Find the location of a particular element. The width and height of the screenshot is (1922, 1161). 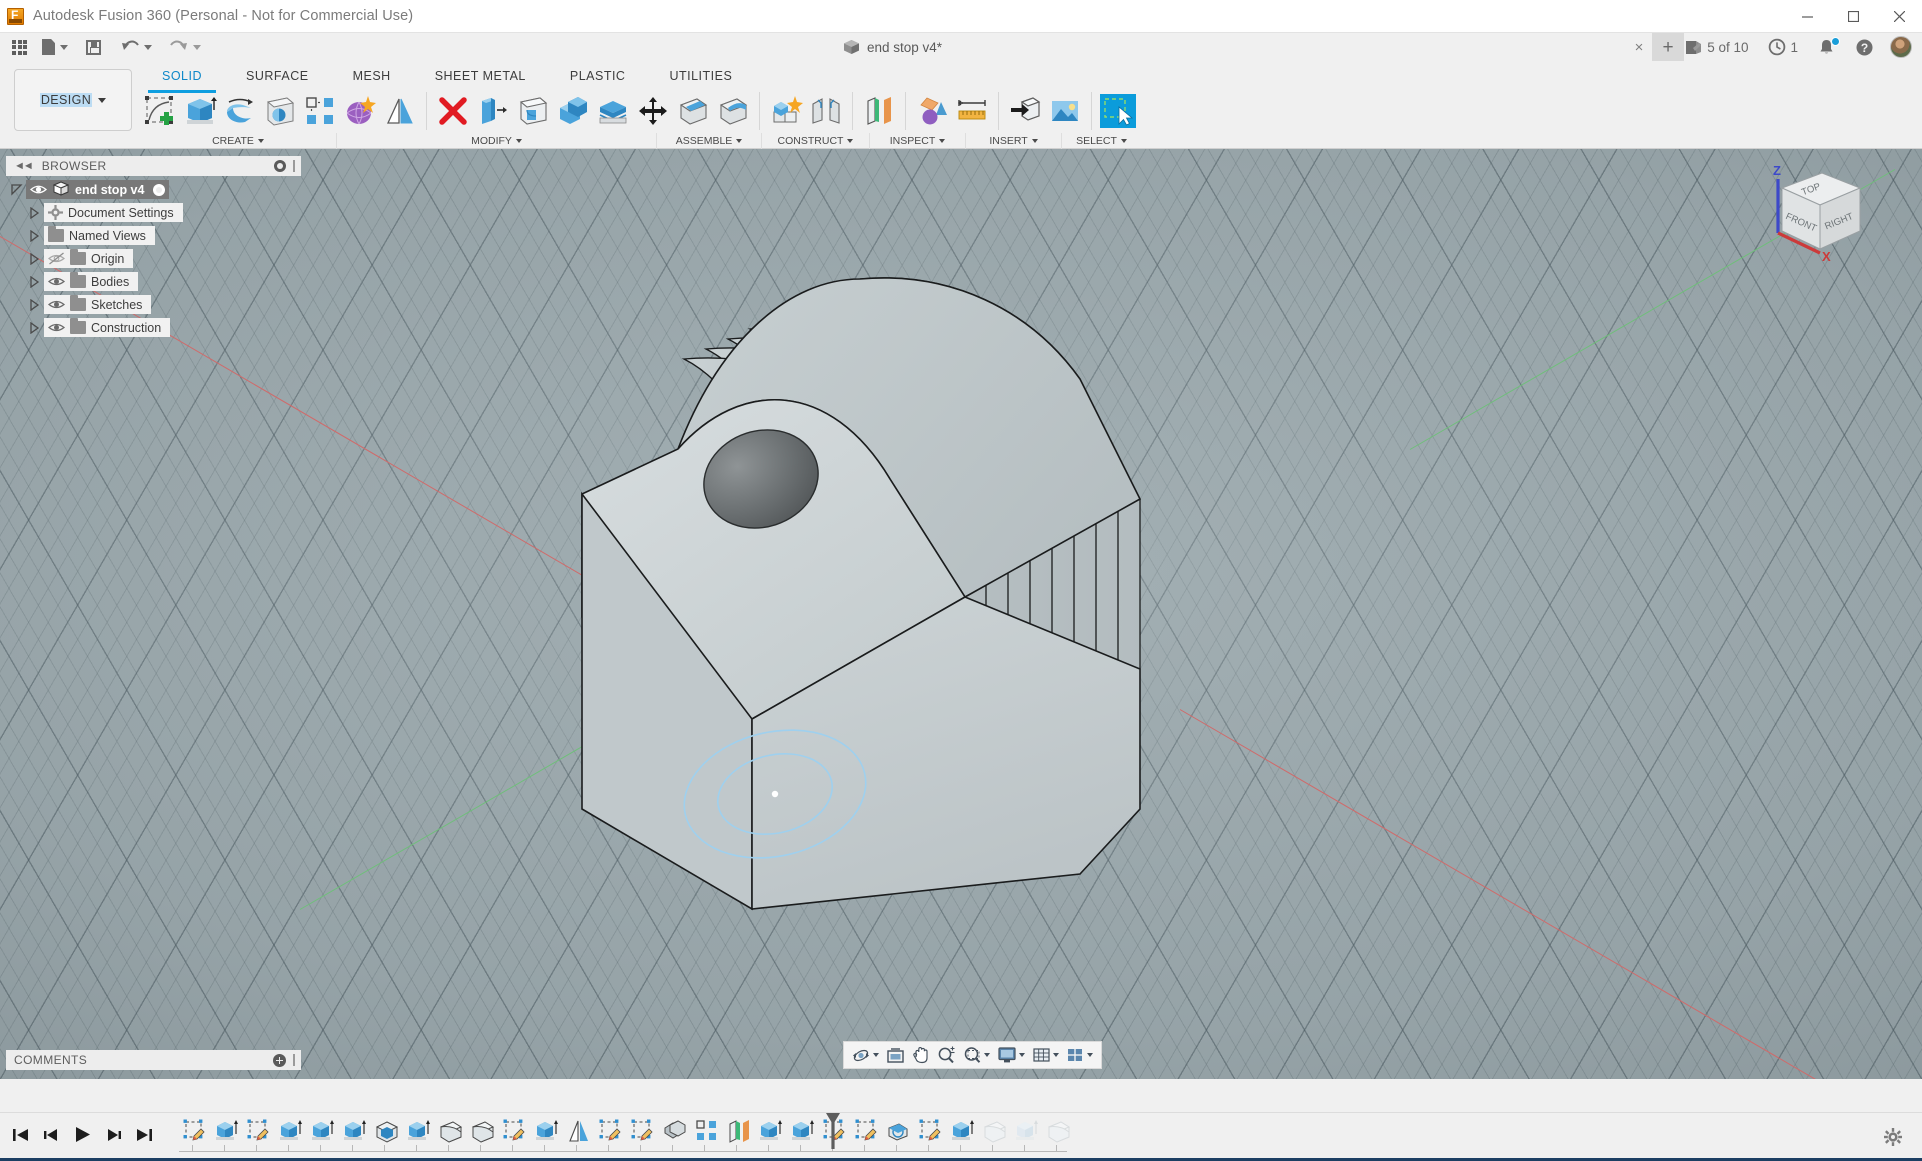

delete-icon is located at coordinates (453, 111).